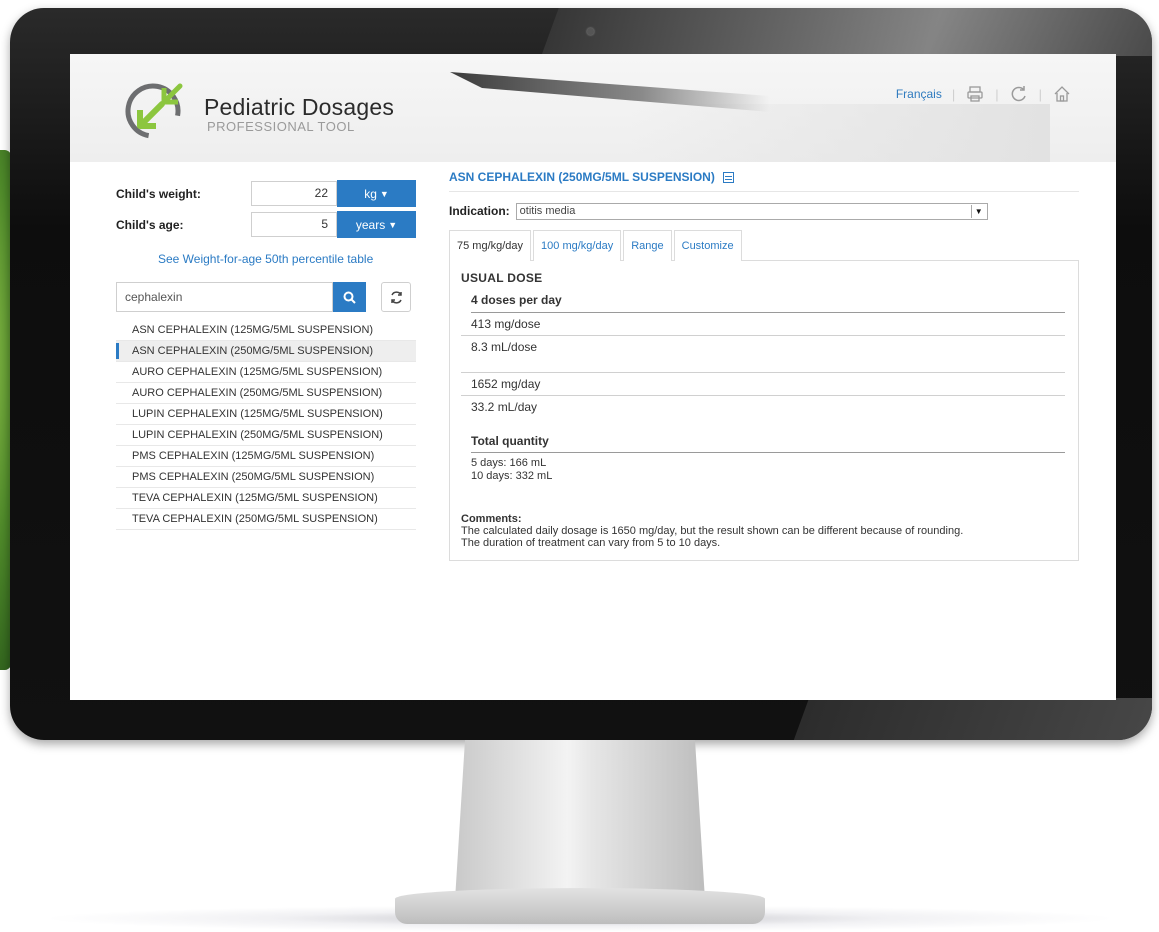  Describe the element at coordinates (266, 372) in the screenshot. I see `medication-item: AURO CEPHALEXIN (125MG/5ML SUSPENSION)` at that location.